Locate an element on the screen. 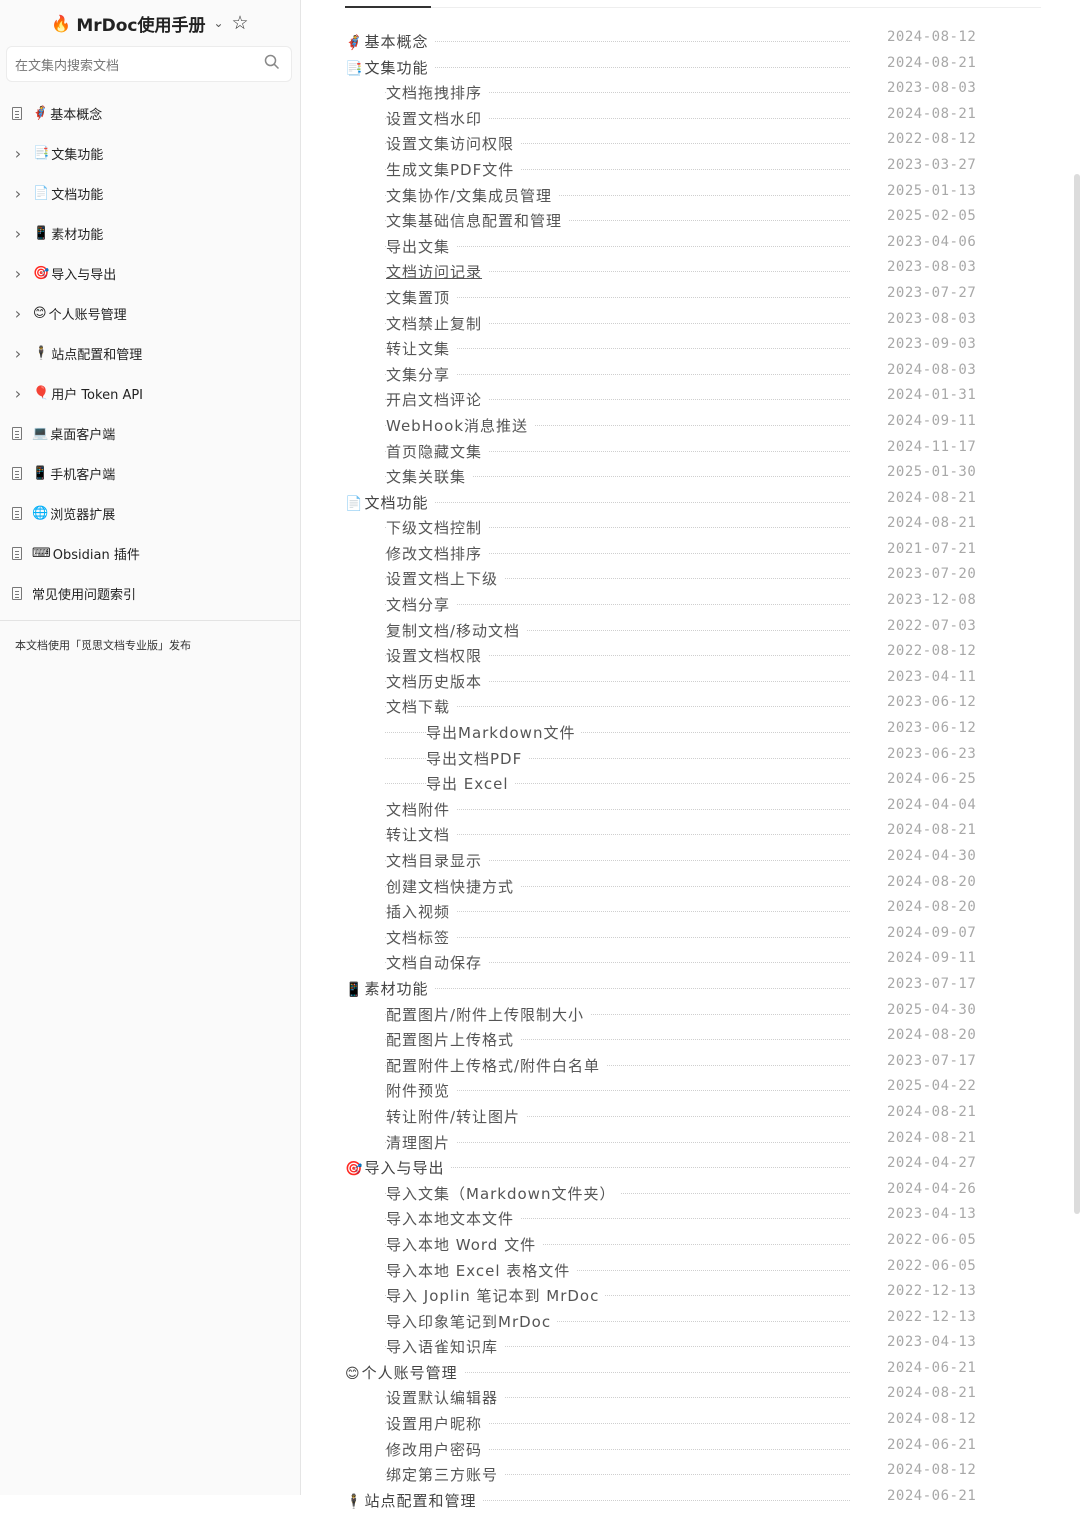 This screenshot has width=1080, height=1513. toc-row: 🕴站点配置和管理 2024-06-21 is located at coordinates (665, 1500).